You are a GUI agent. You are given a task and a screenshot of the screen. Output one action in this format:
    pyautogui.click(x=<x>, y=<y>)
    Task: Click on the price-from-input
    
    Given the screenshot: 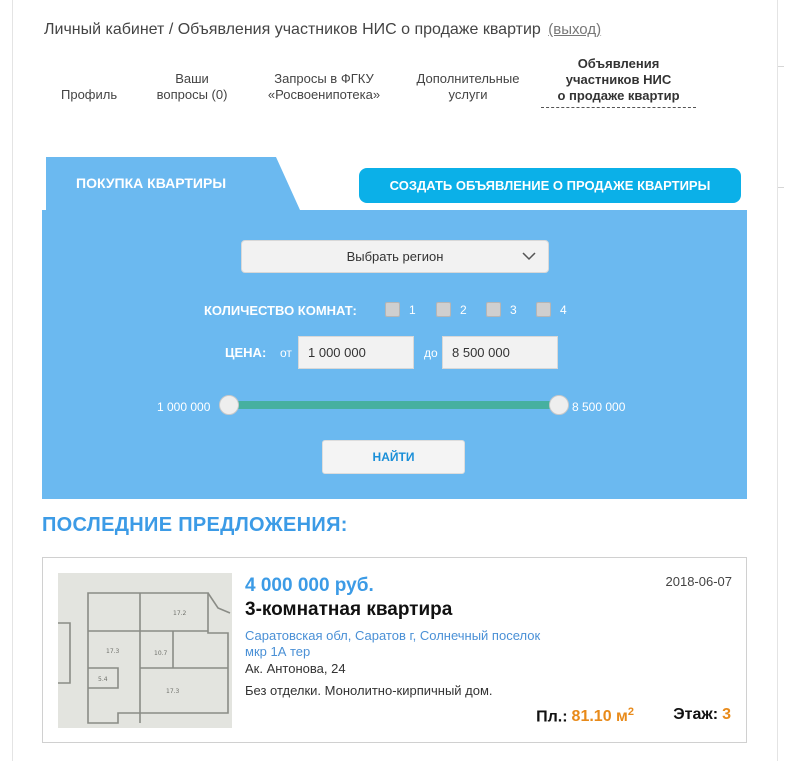 What is the action you would take?
    pyautogui.click(x=356, y=352)
    